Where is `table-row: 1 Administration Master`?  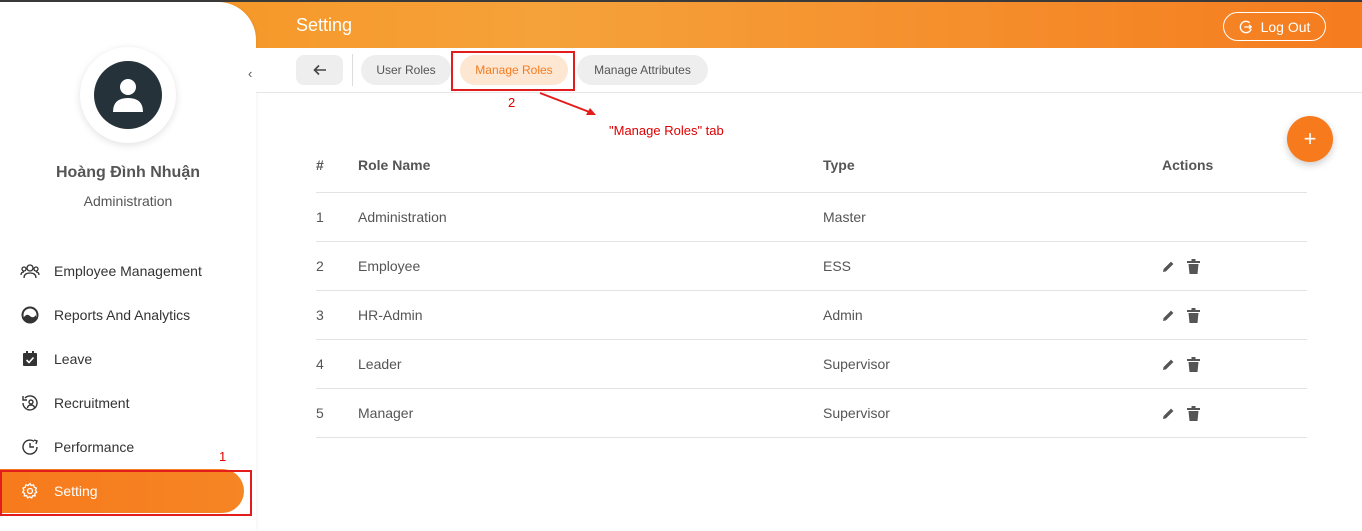
table-row: 1 Administration Master is located at coordinates (811, 217).